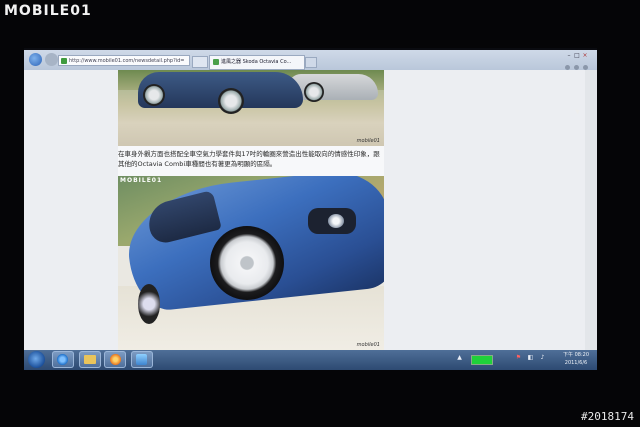  Describe the element at coordinates (35, 59) in the screenshot. I see `back-arrow-icon` at that location.